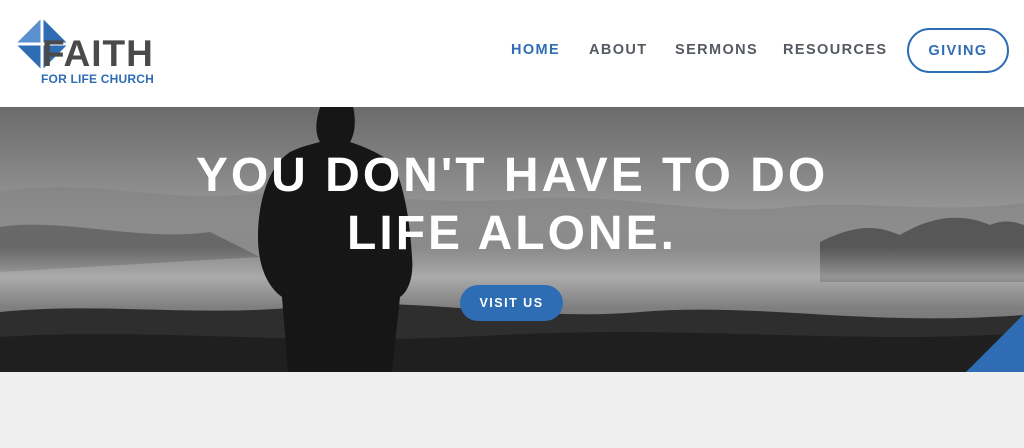 The image size is (1024, 448). Describe the element at coordinates (512, 233) in the screenshot. I see `hero-title-line-2: LIFE ALONE.` at that location.